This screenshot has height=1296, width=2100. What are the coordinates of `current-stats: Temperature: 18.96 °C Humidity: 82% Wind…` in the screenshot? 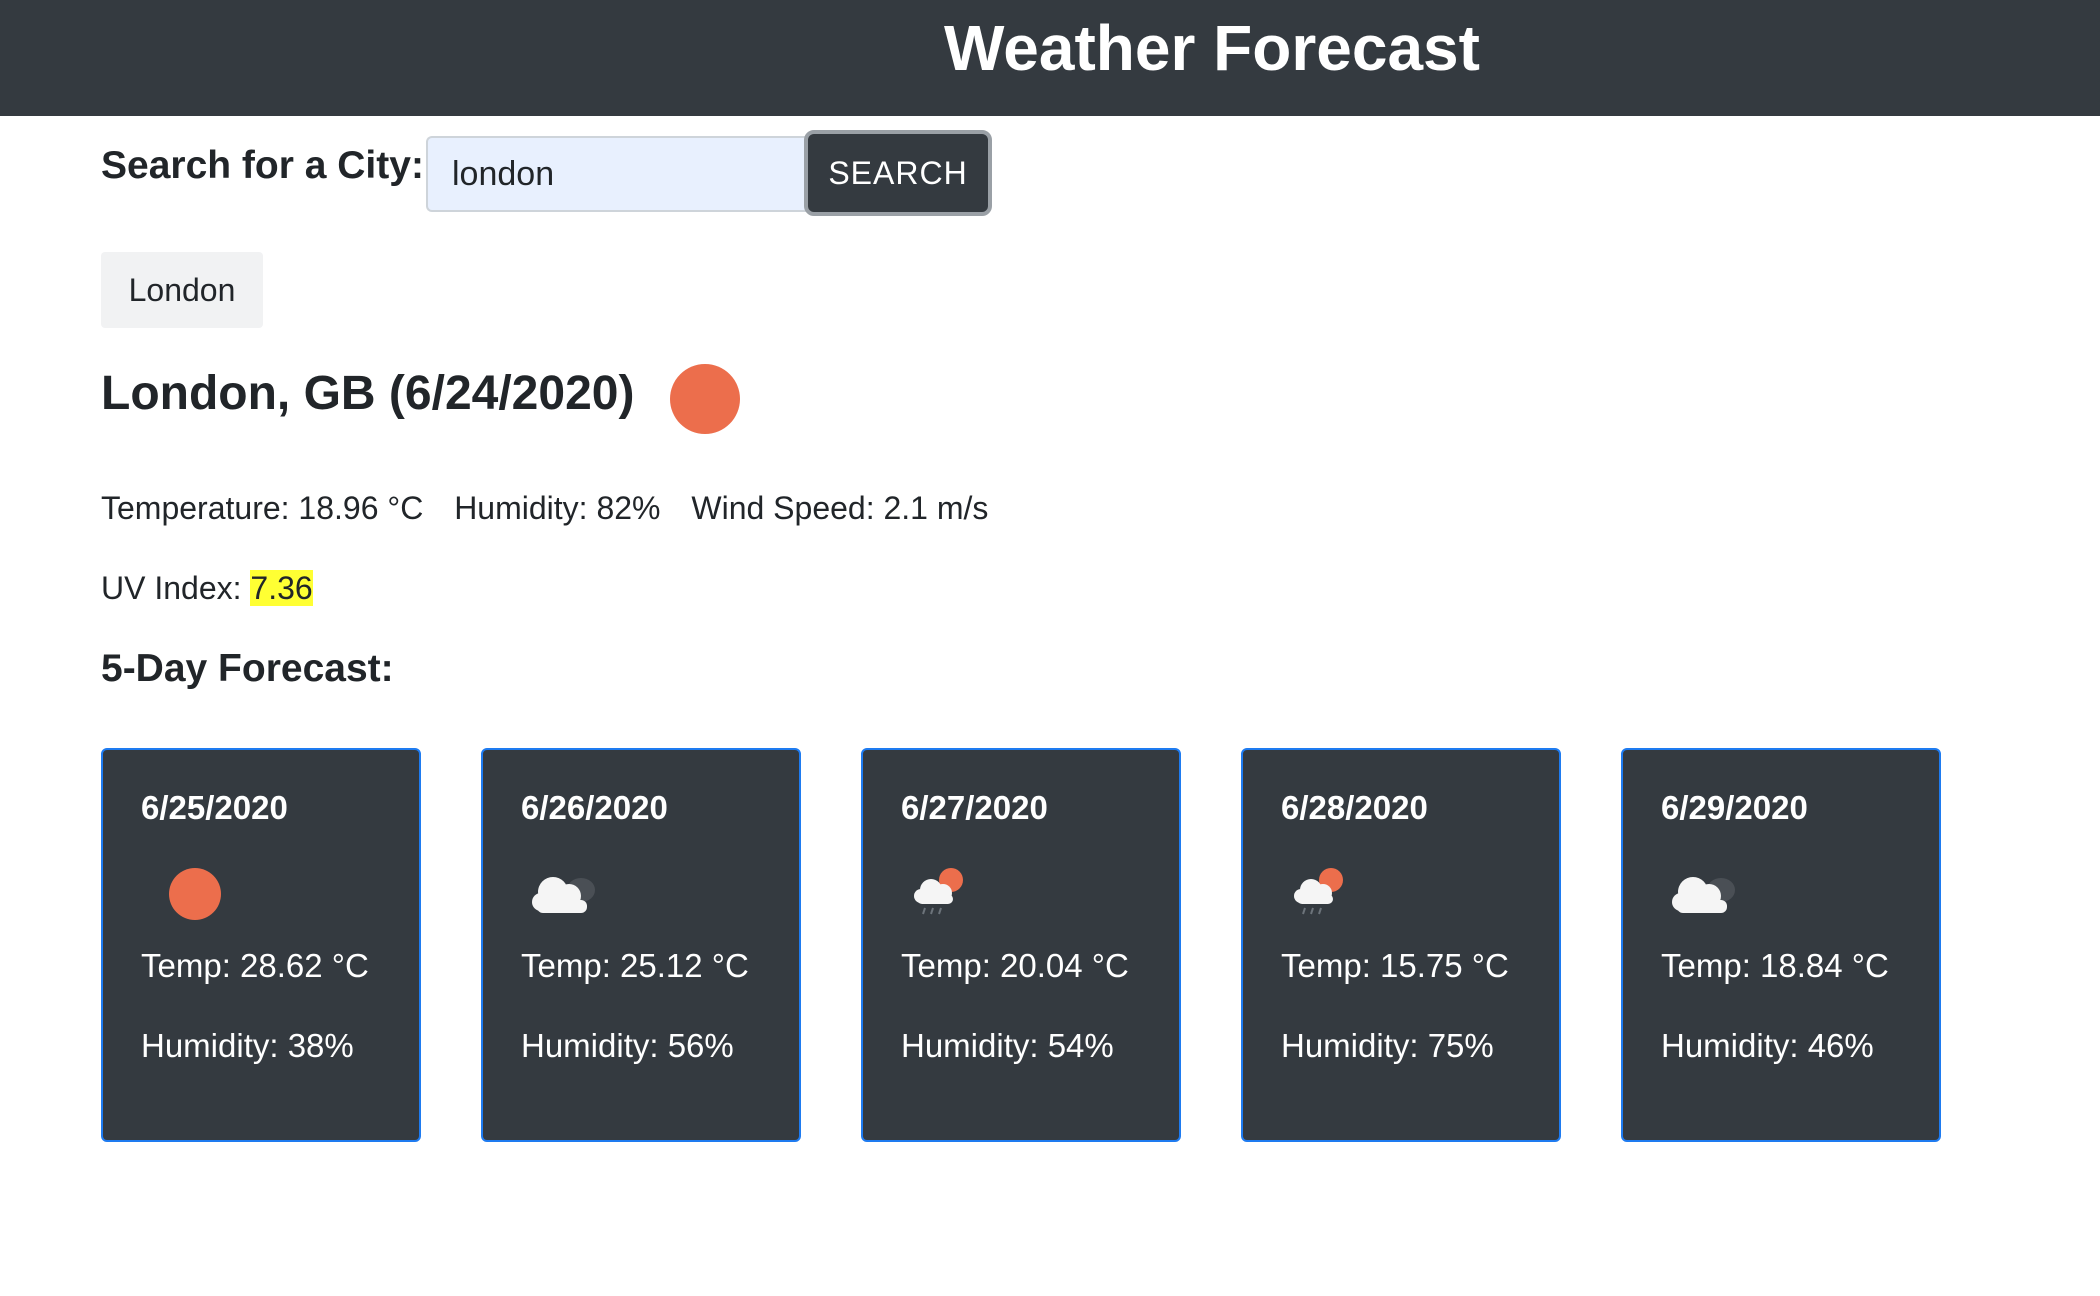 It's located at (555, 508).